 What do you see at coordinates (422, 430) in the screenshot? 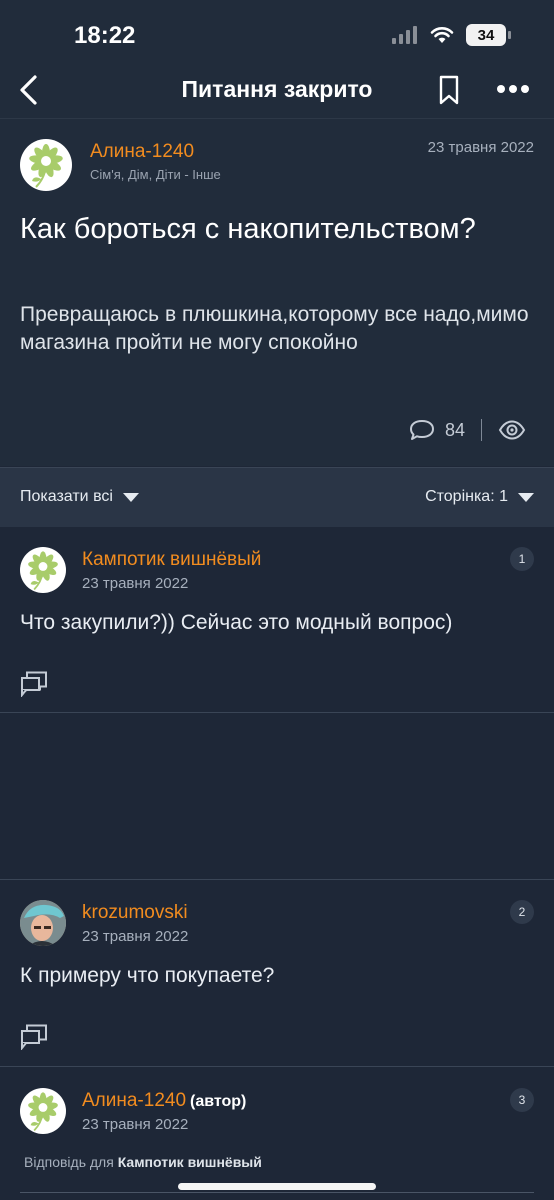
I see `comment-icon` at bounding box center [422, 430].